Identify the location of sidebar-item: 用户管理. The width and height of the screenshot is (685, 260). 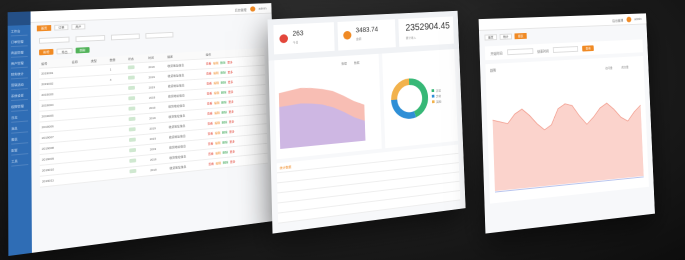
(19, 63).